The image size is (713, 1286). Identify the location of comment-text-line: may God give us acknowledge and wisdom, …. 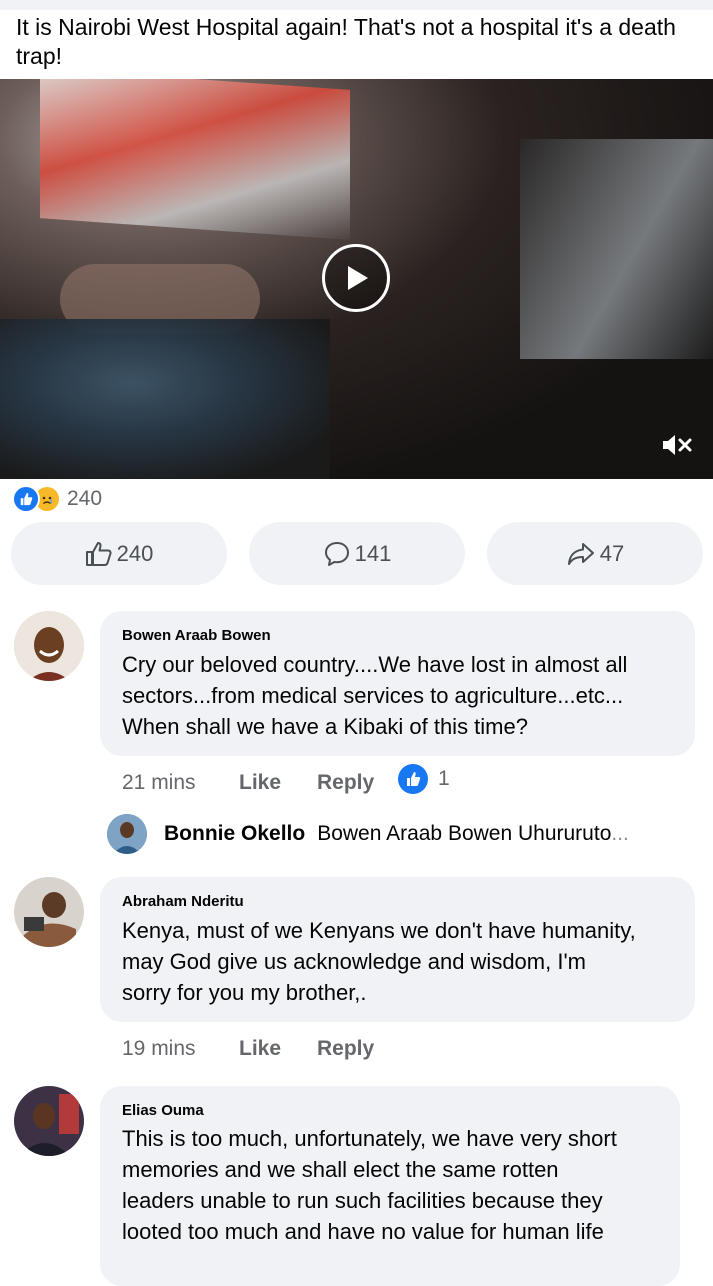
(354, 961).